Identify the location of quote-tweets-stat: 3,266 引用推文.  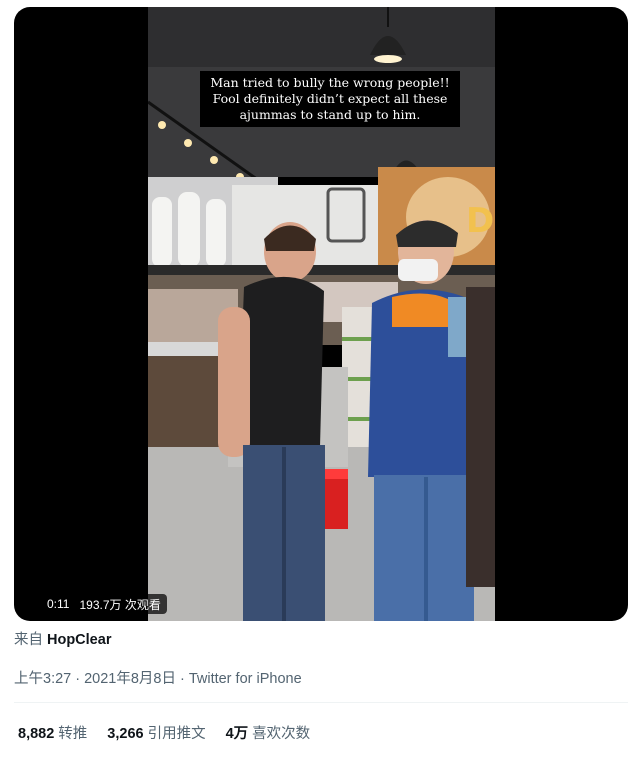
(156, 732).